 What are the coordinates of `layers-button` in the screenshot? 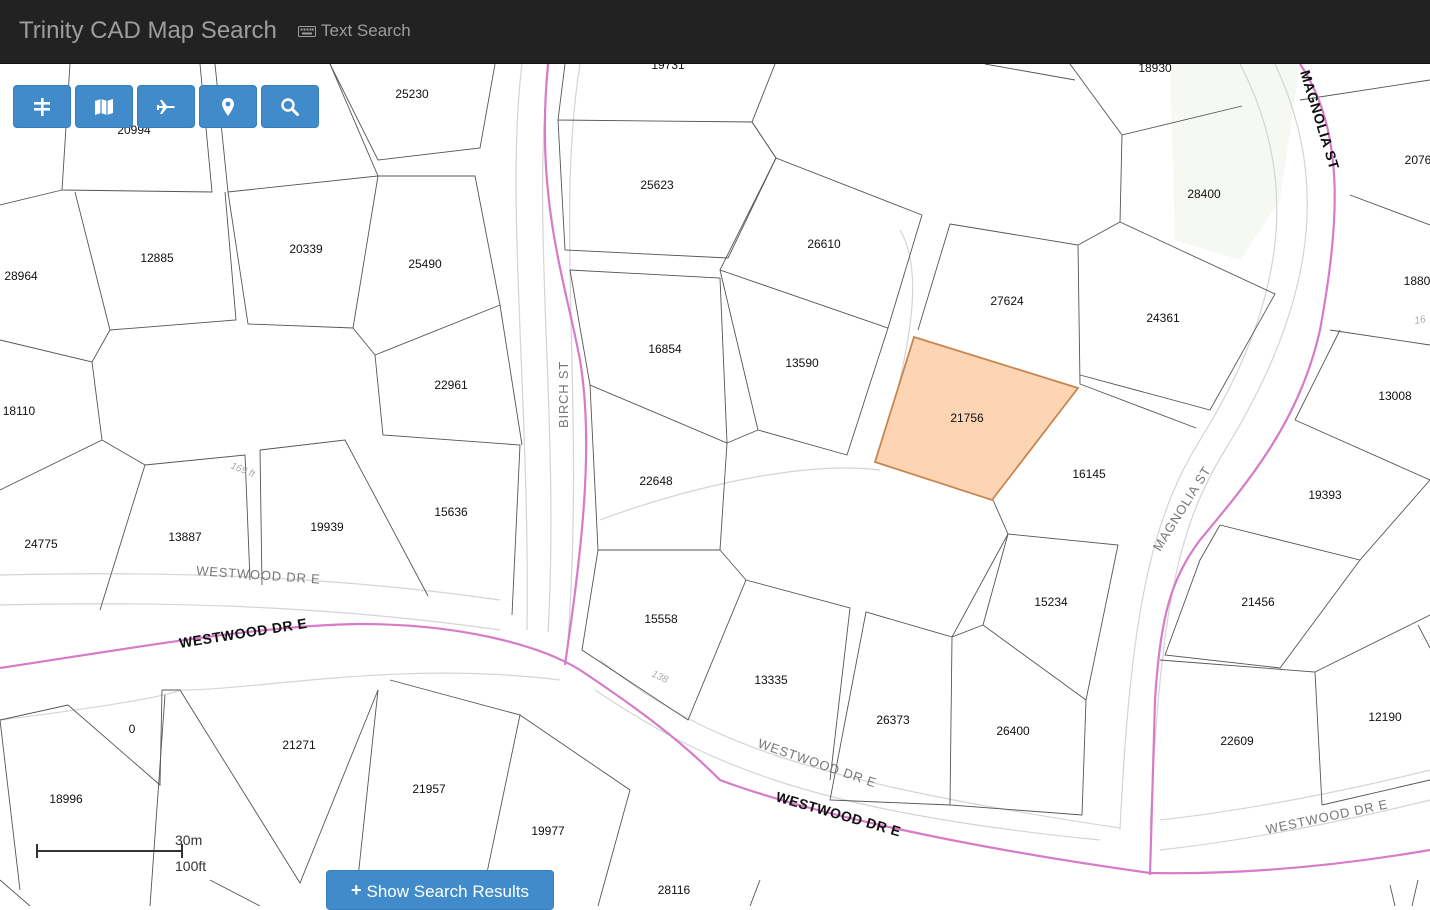 It's located at (42, 106).